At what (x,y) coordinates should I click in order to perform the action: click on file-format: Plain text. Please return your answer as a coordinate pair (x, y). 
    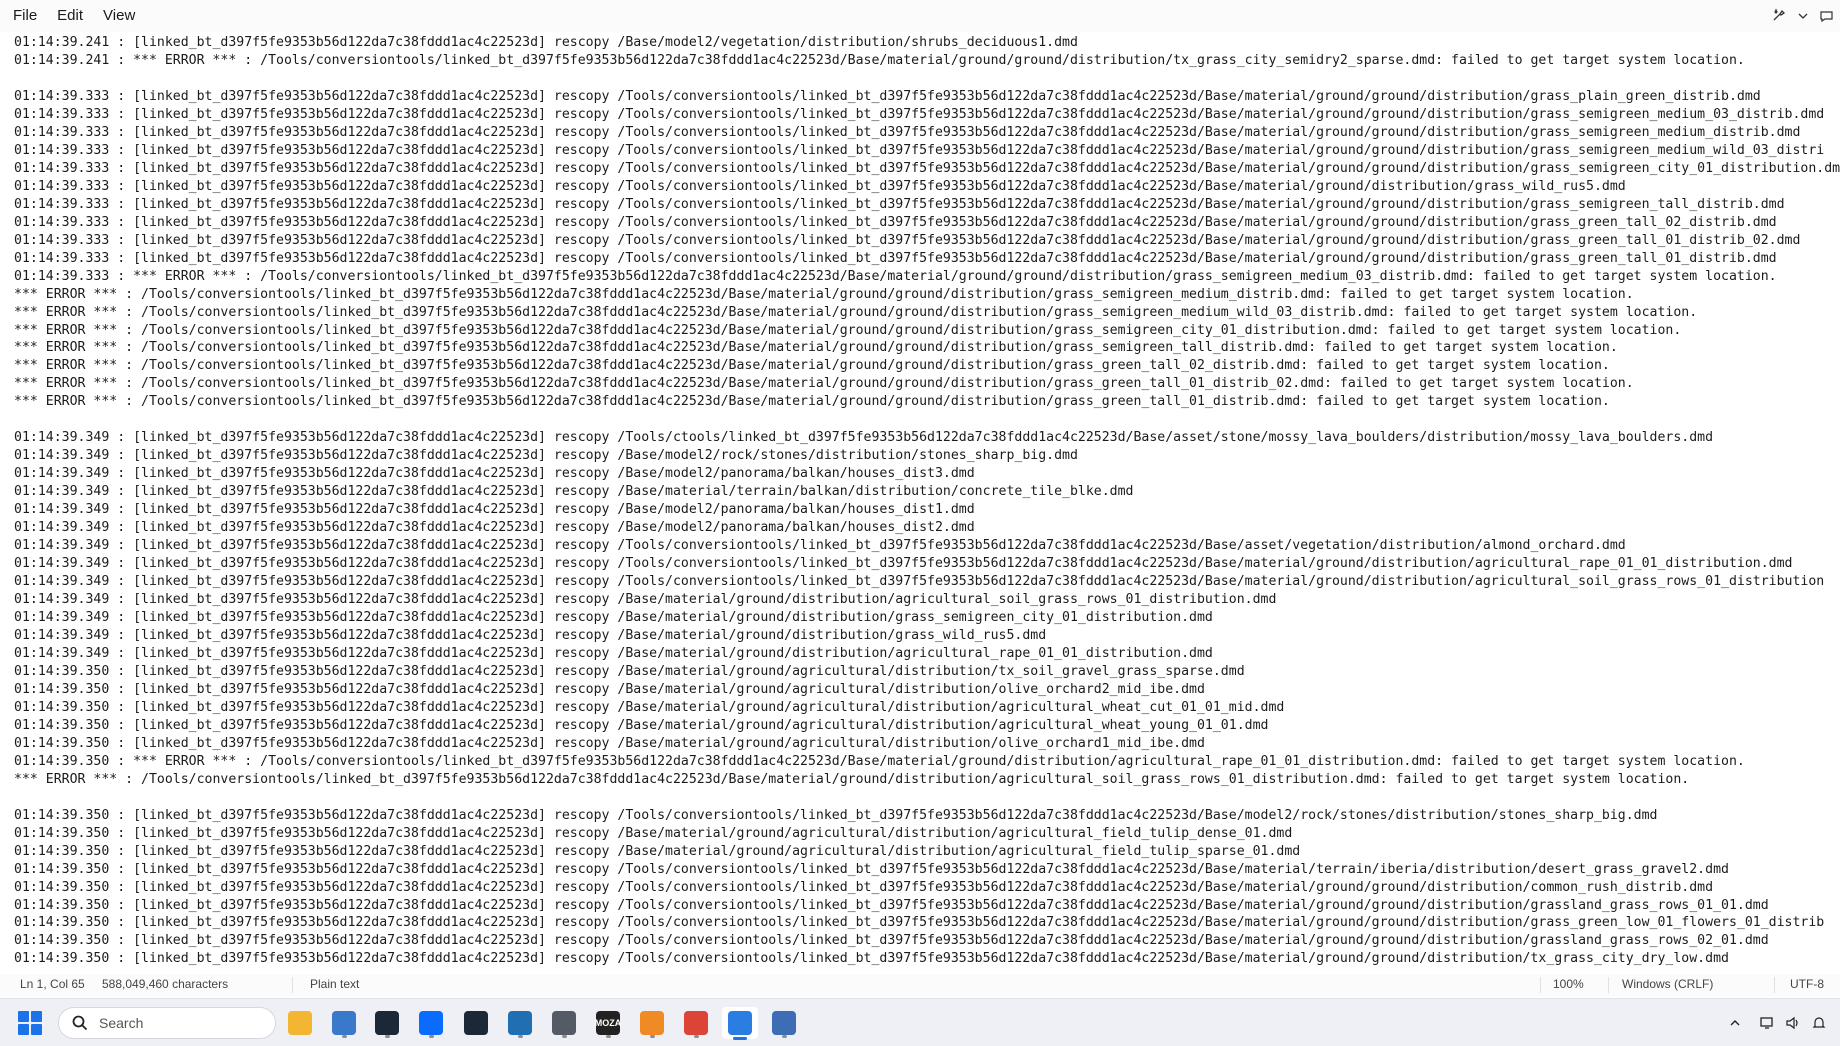
    Looking at the image, I should click on (335, 984).